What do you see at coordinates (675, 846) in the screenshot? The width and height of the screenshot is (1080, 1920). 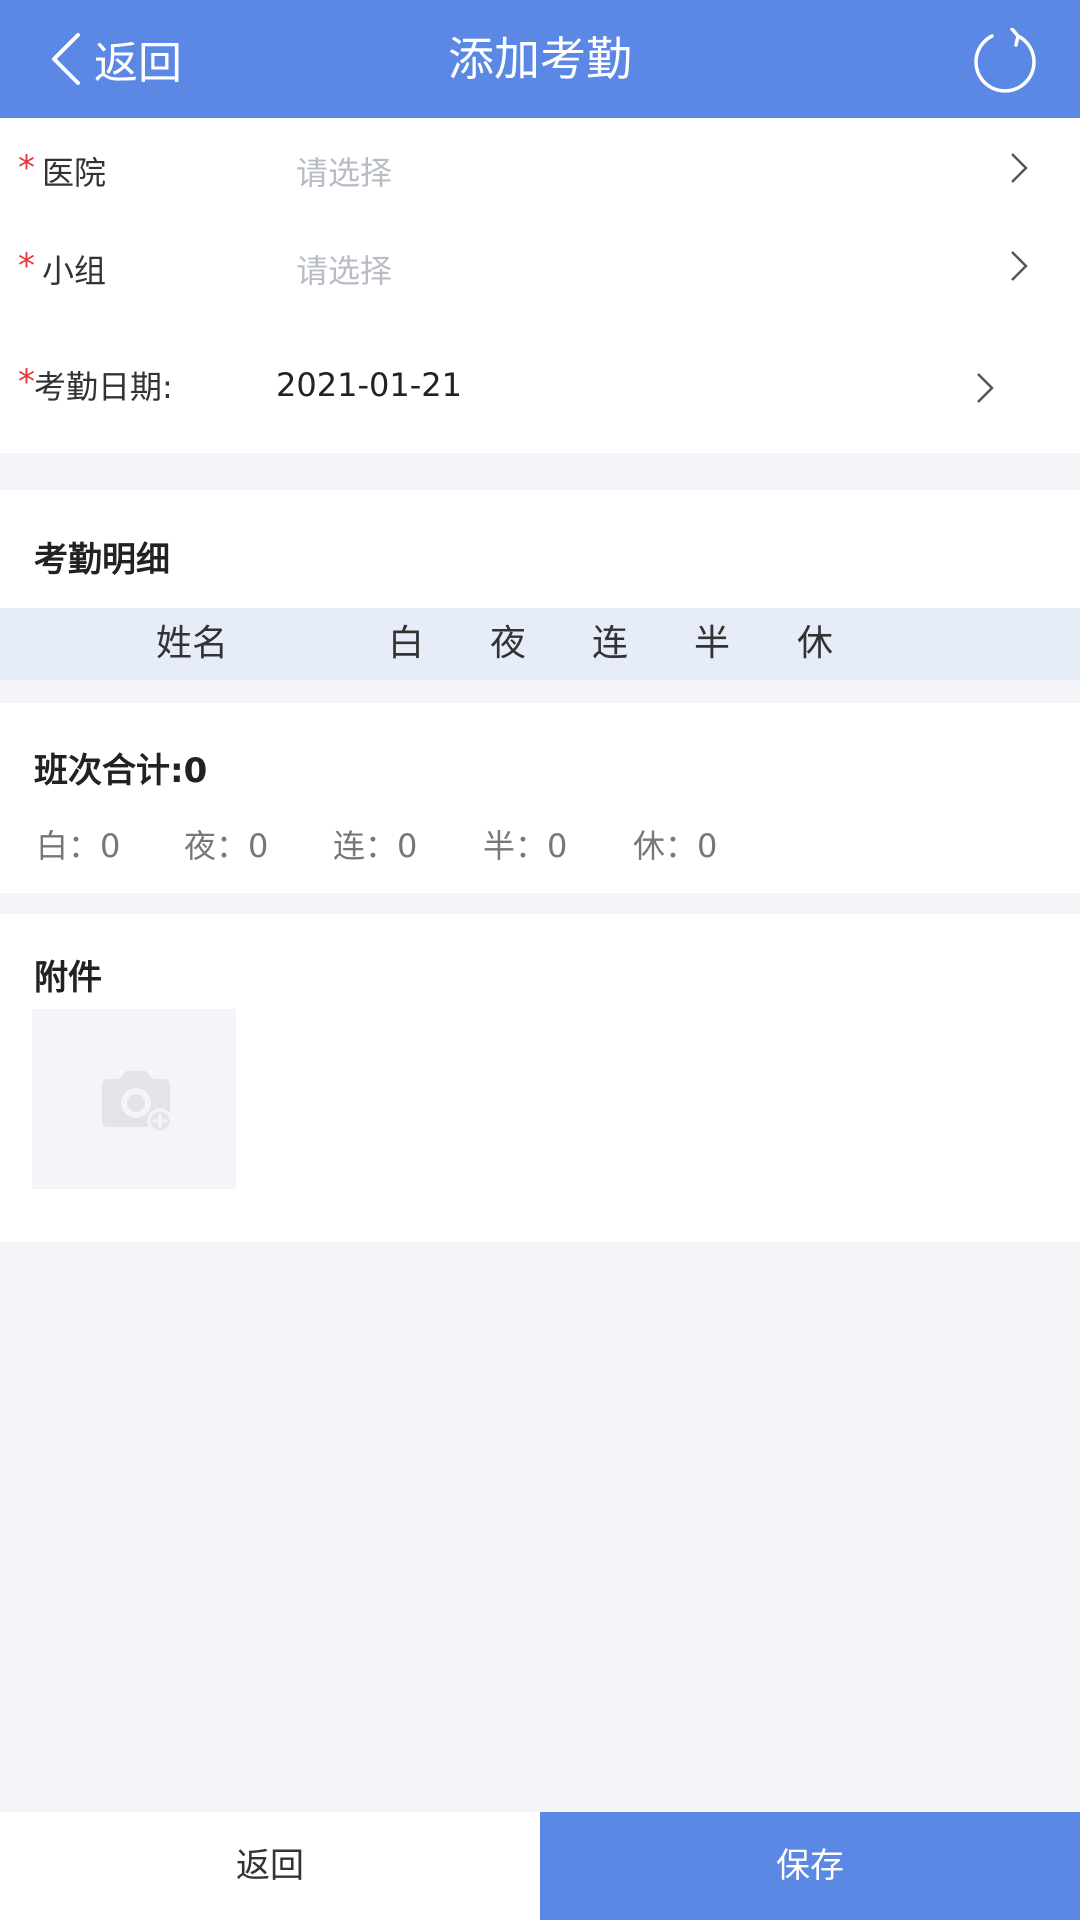 I see `stat-rest: 休：0` at bounding box center [675, 846].